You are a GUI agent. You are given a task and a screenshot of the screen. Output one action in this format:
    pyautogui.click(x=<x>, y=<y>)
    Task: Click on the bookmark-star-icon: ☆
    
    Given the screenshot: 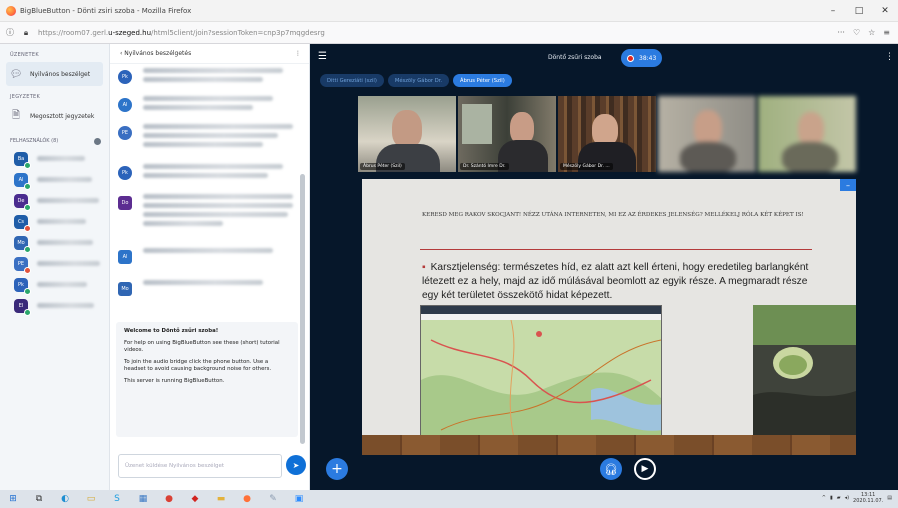 What is the action you would take?
    pyautogui.click(x=871, y=32)
    